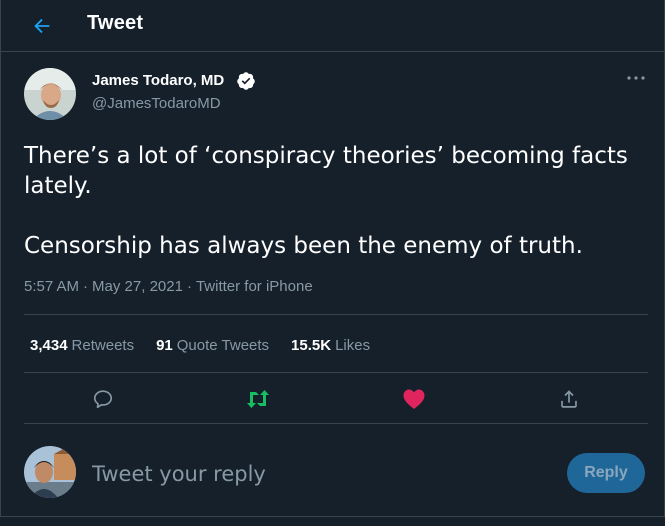  I want to click on verified-badge-icon, so click(246, 81).